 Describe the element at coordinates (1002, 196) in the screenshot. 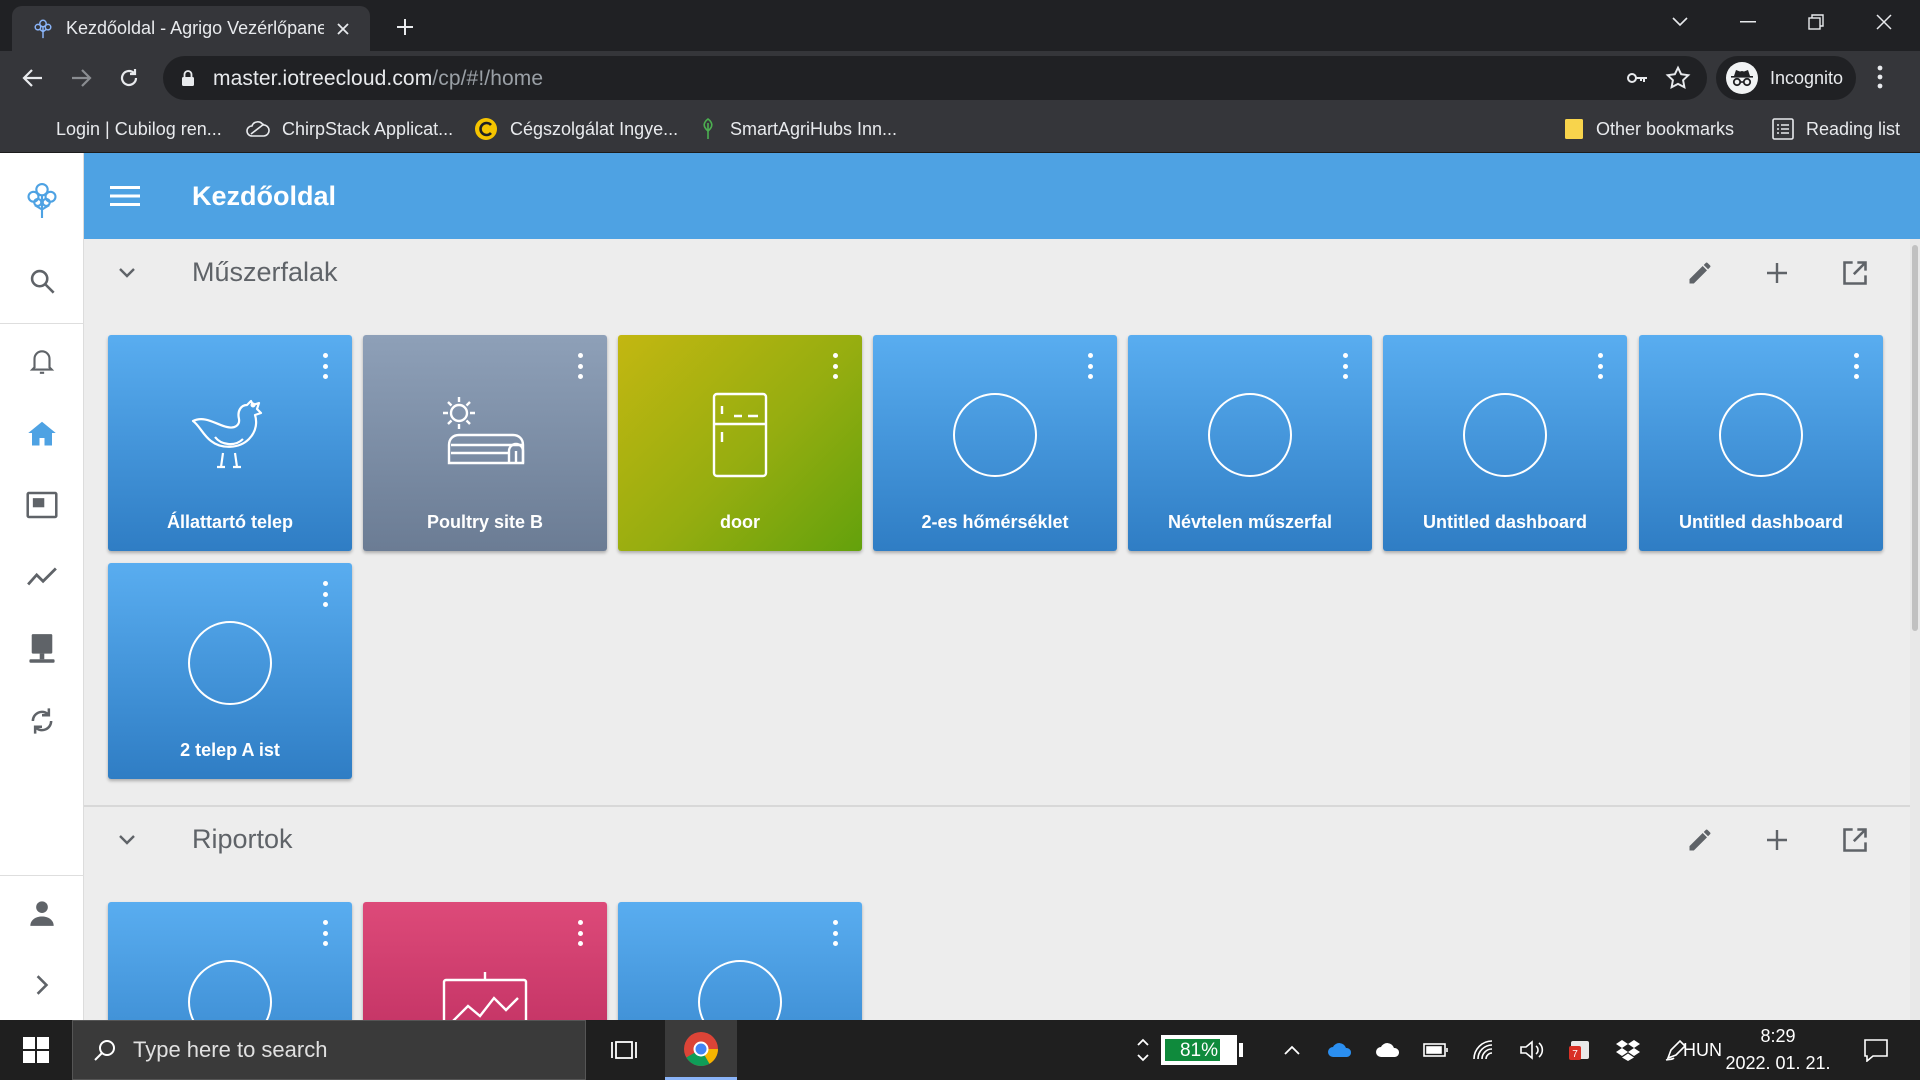

I see `app-header: Kezdőoldal` at that location.